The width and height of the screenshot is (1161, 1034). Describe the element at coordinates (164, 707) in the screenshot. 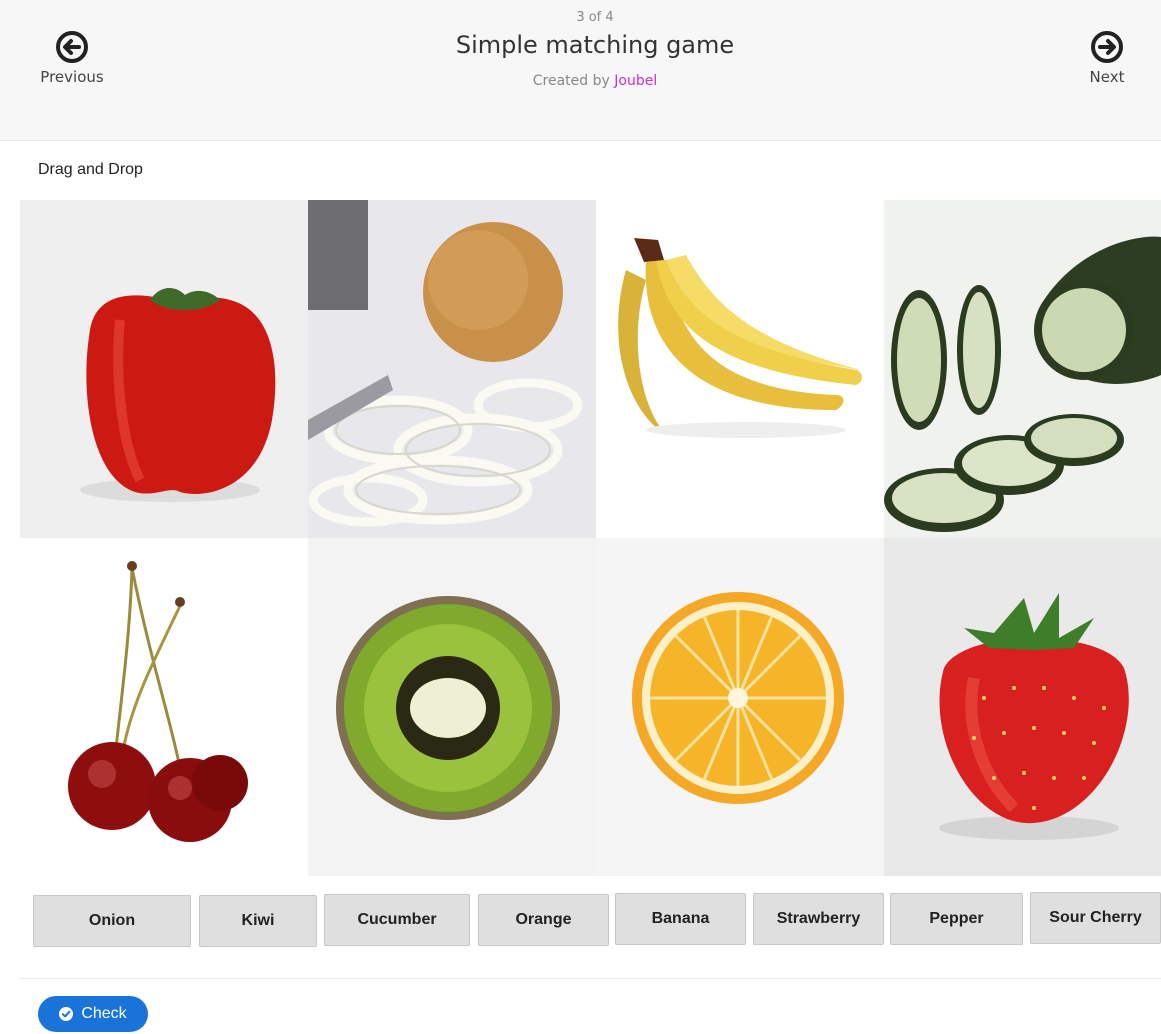

I see `sour-cherry-image` at that location.